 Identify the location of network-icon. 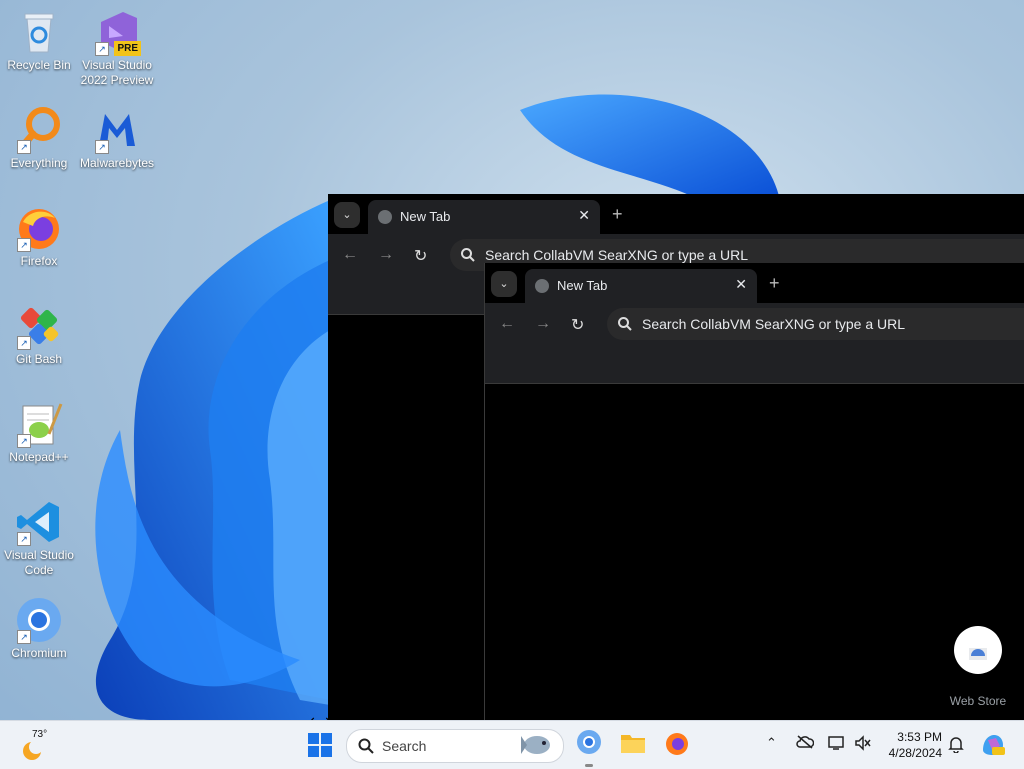
(837, 745).